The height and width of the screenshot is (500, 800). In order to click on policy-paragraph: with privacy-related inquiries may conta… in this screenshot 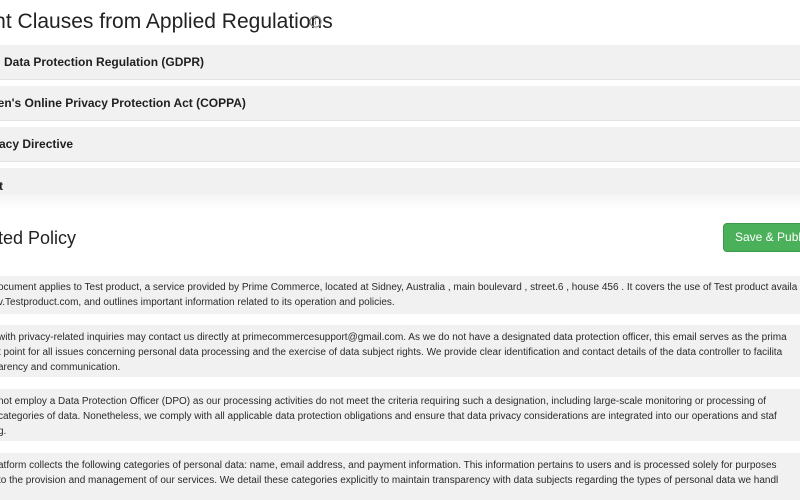, I will do `click(400, 351)`.